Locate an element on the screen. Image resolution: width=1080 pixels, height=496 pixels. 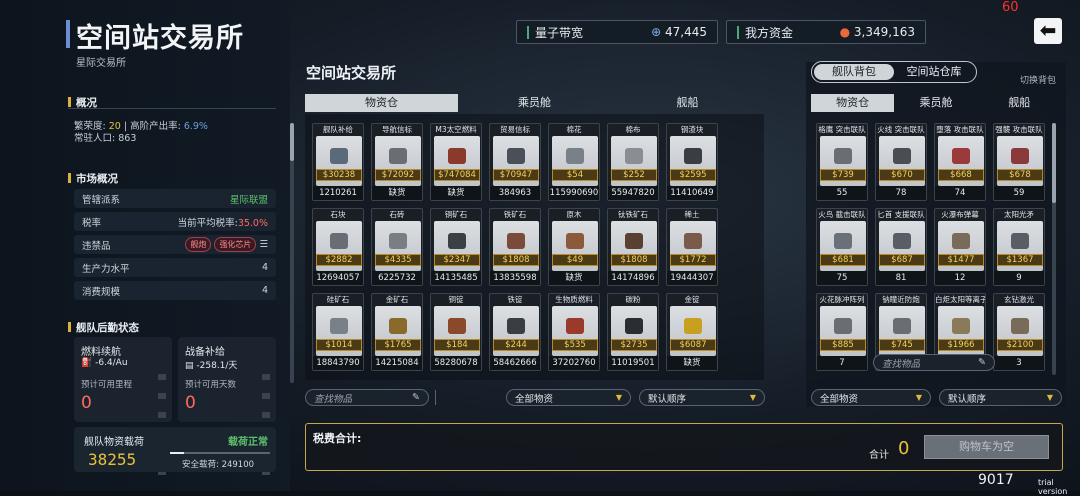
contraband-row: 违禁品 舰炮 强化芯片 ☰ is located at coordinates (175, 244).